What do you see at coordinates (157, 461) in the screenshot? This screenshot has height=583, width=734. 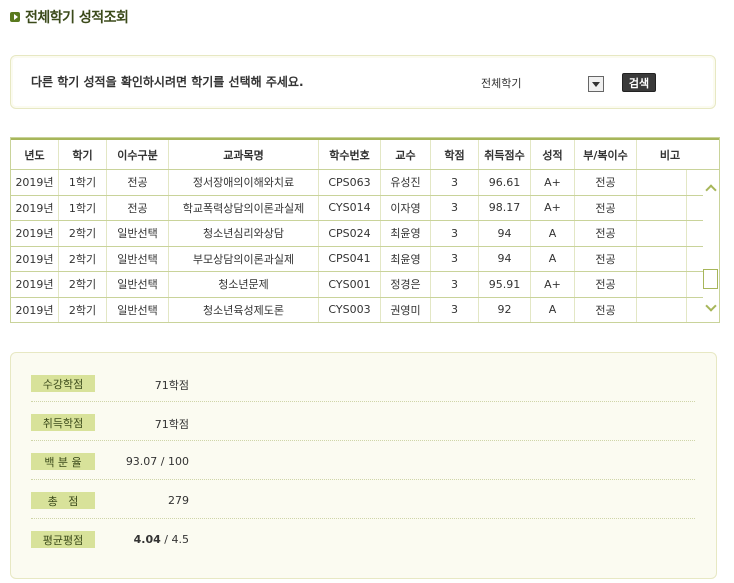 I see `percent-value: 93.07 / 100` at bounding box center [157, 461].